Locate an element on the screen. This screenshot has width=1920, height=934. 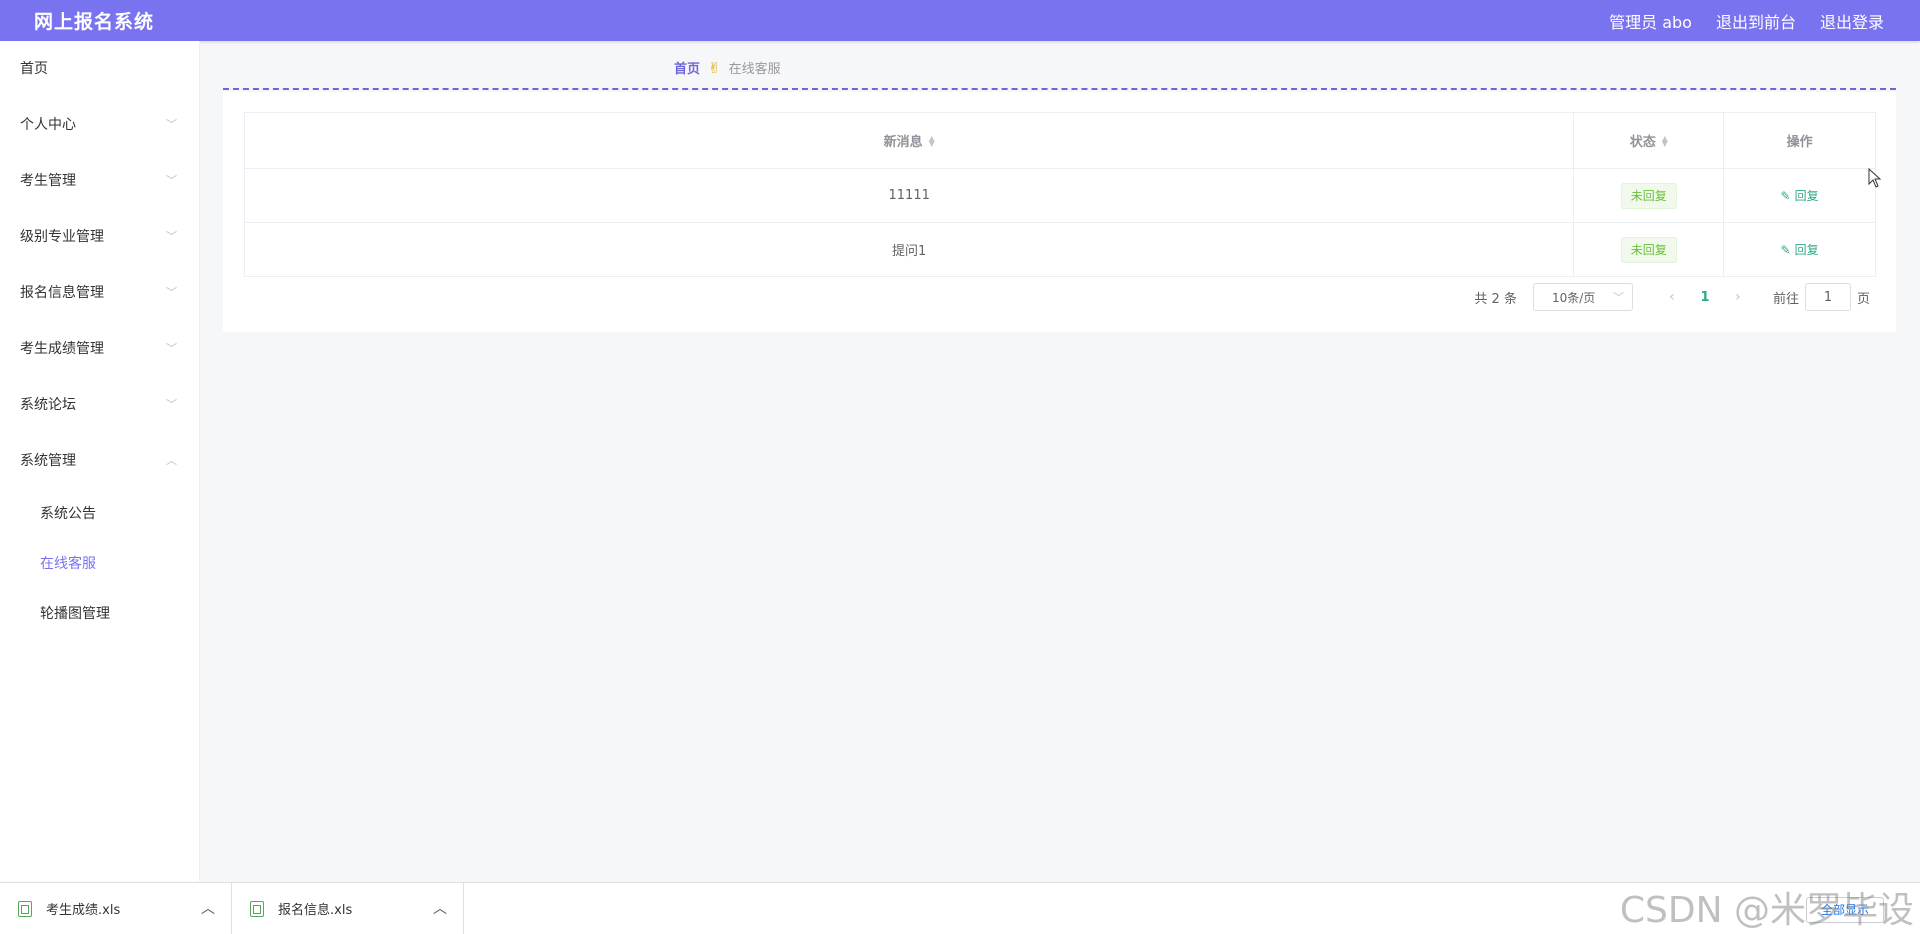
download-item: 考生成绩.xls ︿ is located at coordinates (116, 908).